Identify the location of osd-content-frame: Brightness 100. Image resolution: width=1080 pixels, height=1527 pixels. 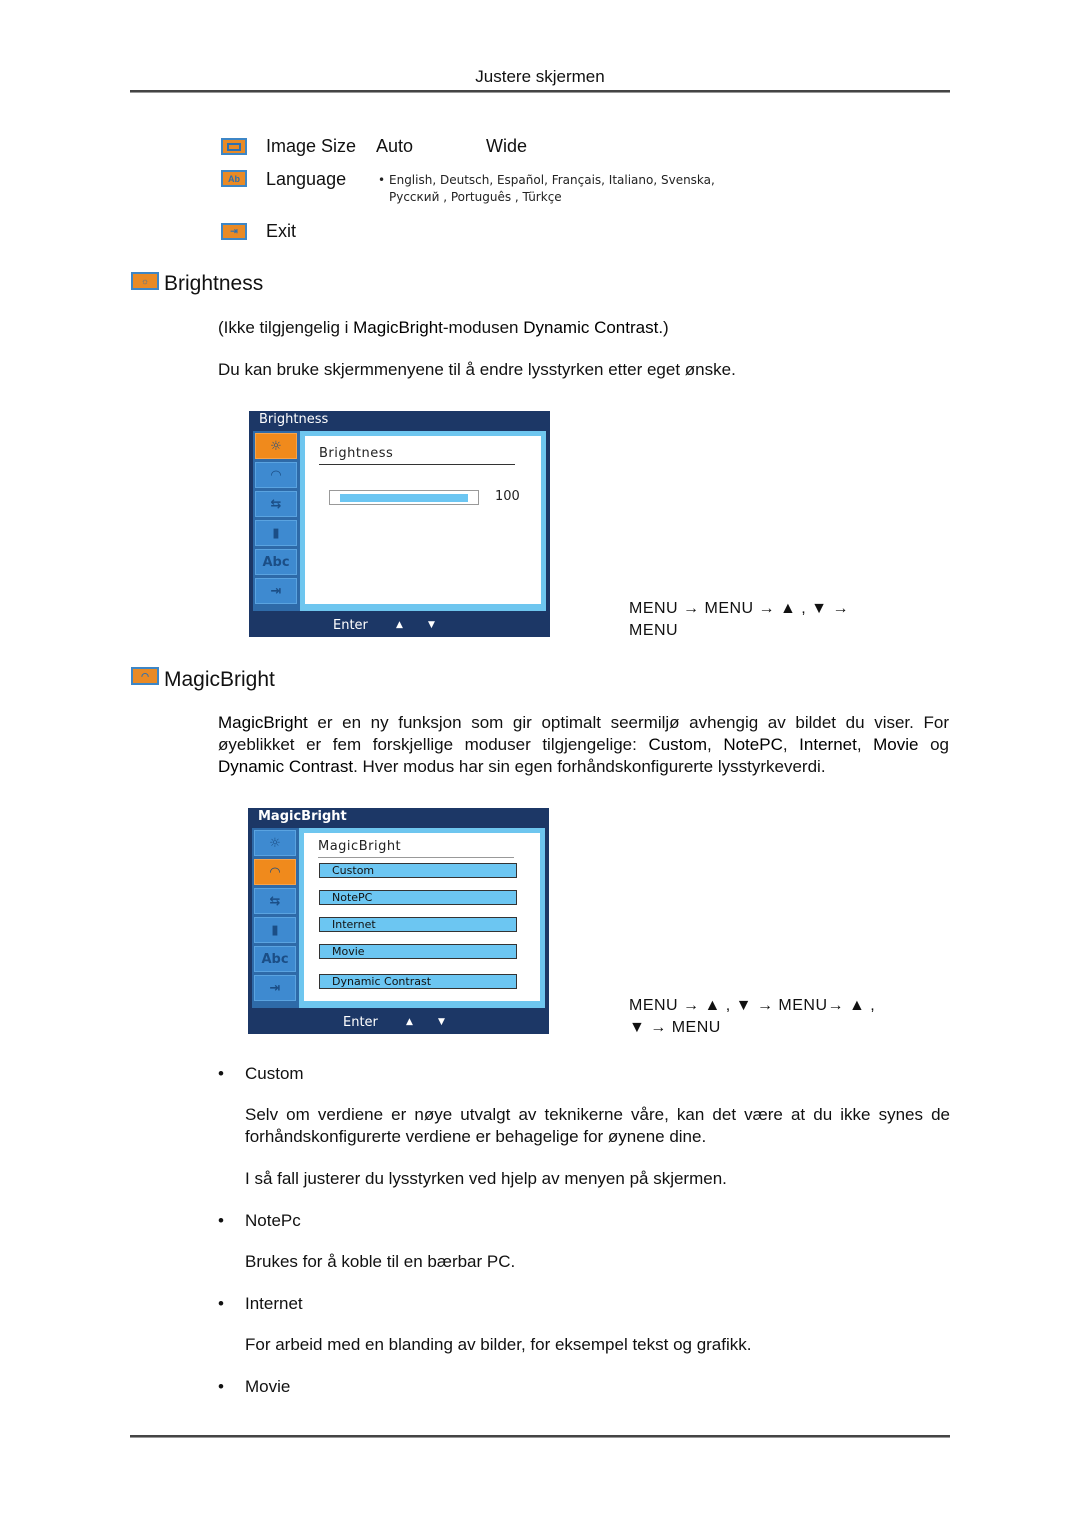
(423, 521).